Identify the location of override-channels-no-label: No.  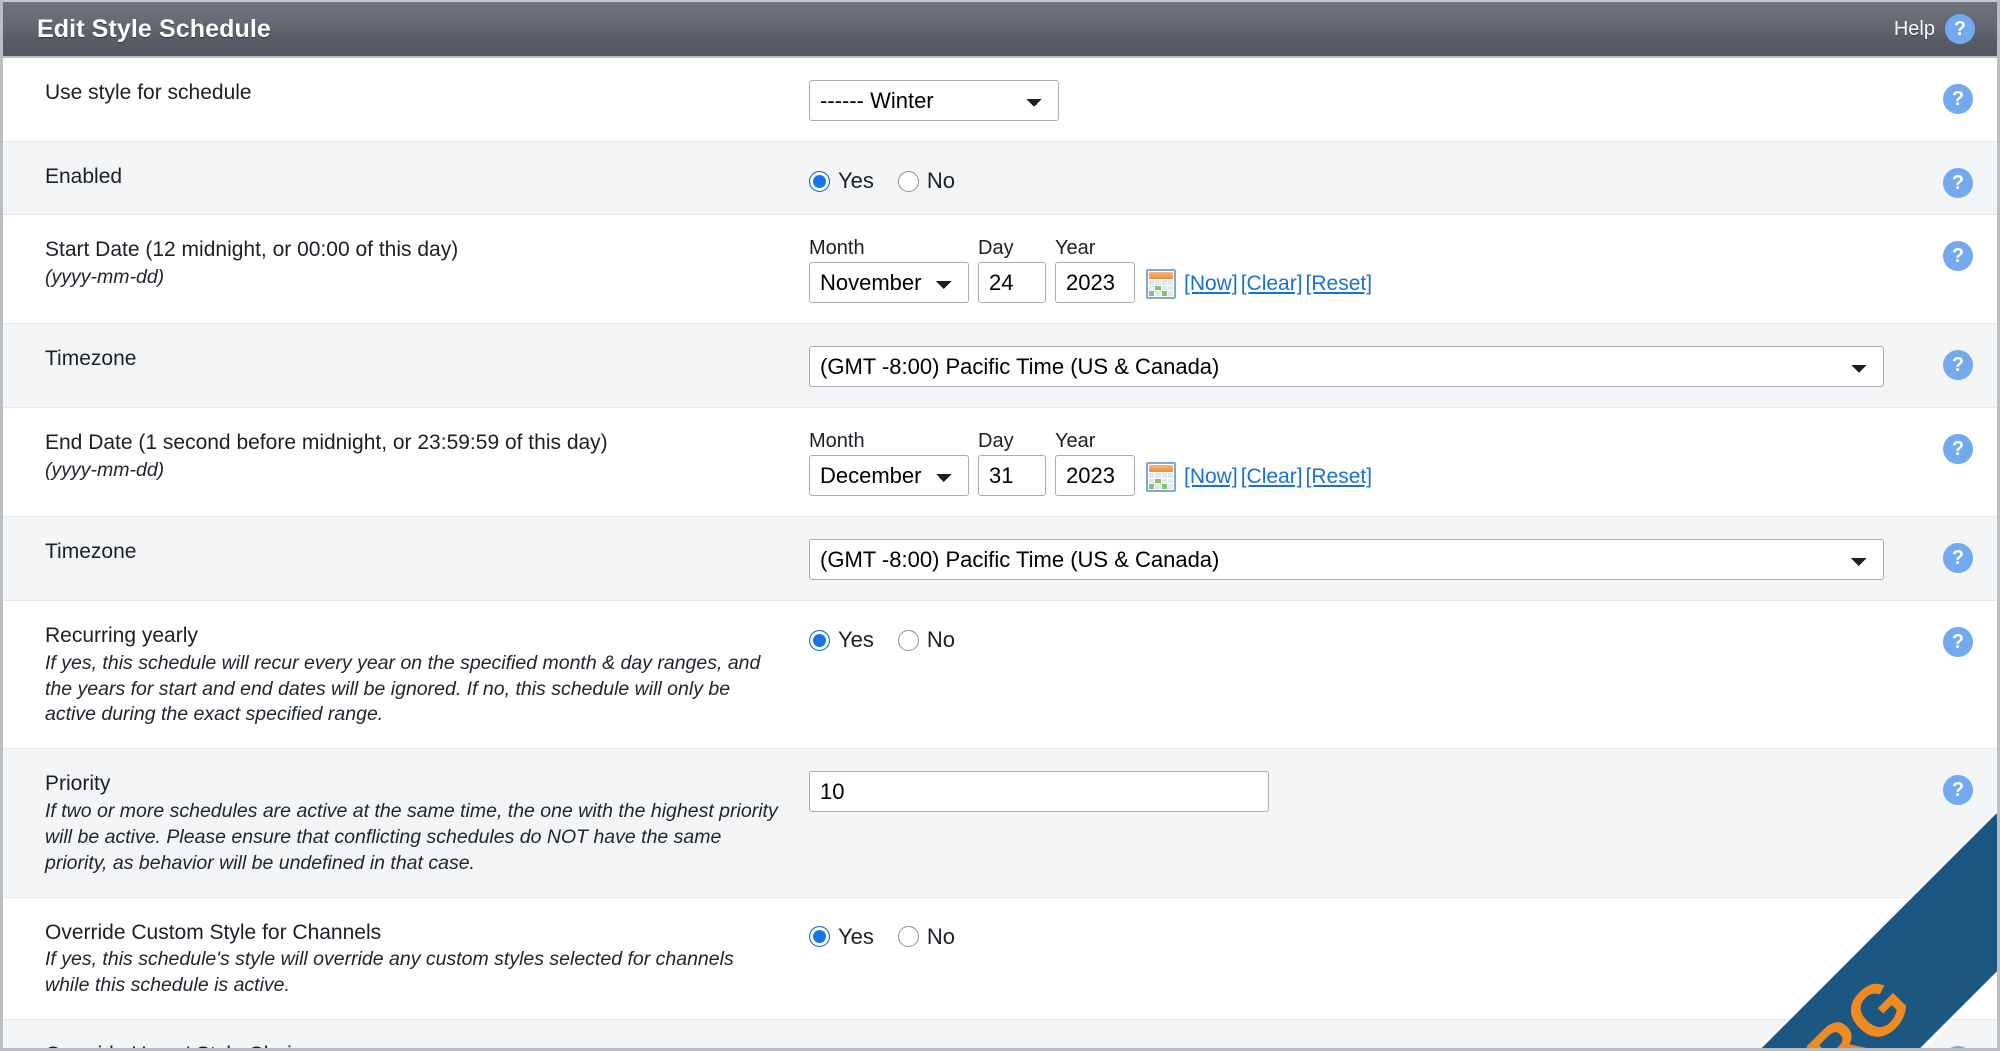
(941, 936).